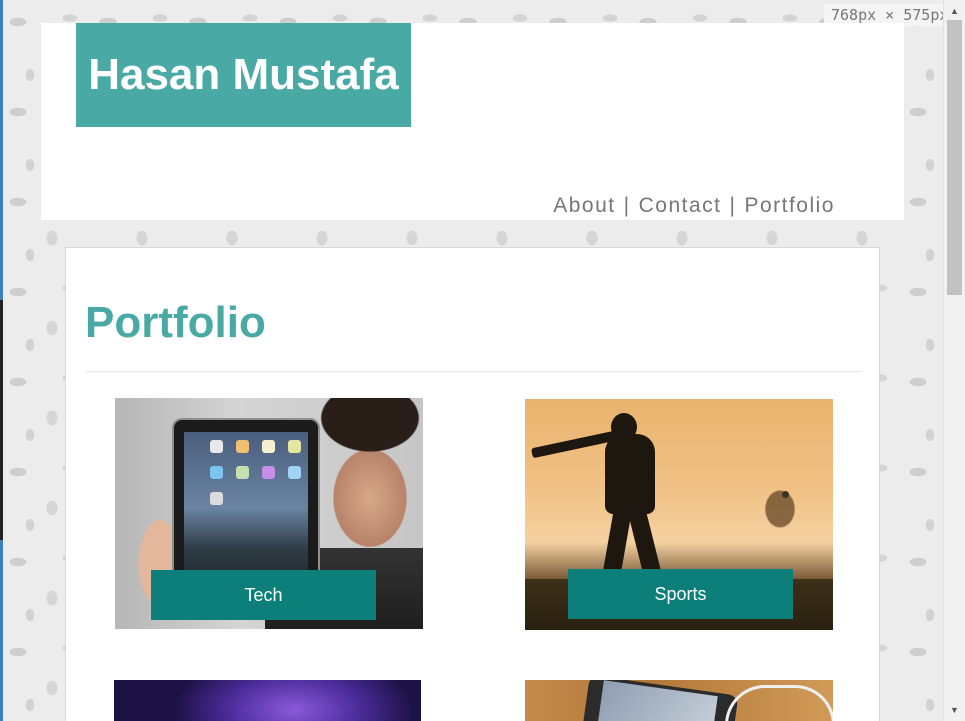 This screenshot has width=965, height=721. Describe the element at coordinates (175, 322) in the screenshot. I see `page-title: Portfolio` at that location.